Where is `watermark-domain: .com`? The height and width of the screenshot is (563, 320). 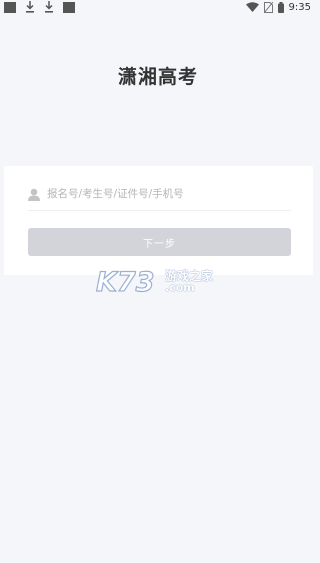
watermark-domain: .com is located at coordinates (180, 287).